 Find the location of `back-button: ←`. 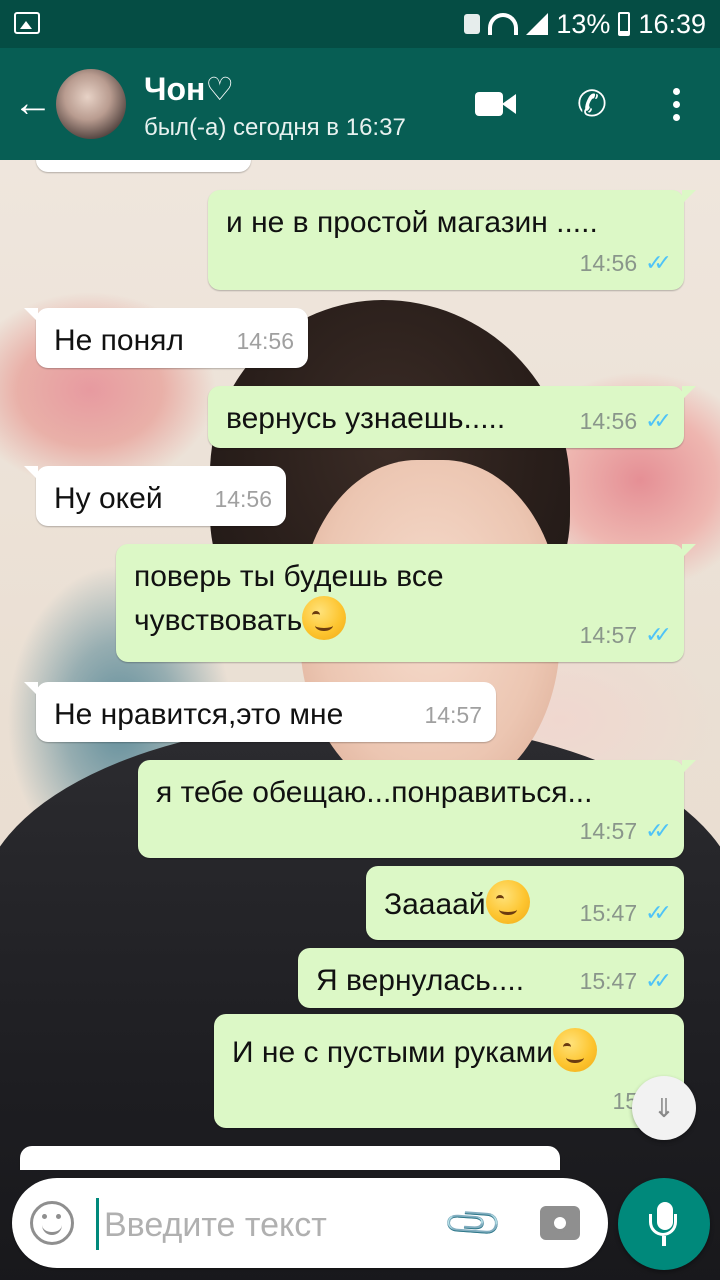

back-button: ← is located at coordinates (33, 103).